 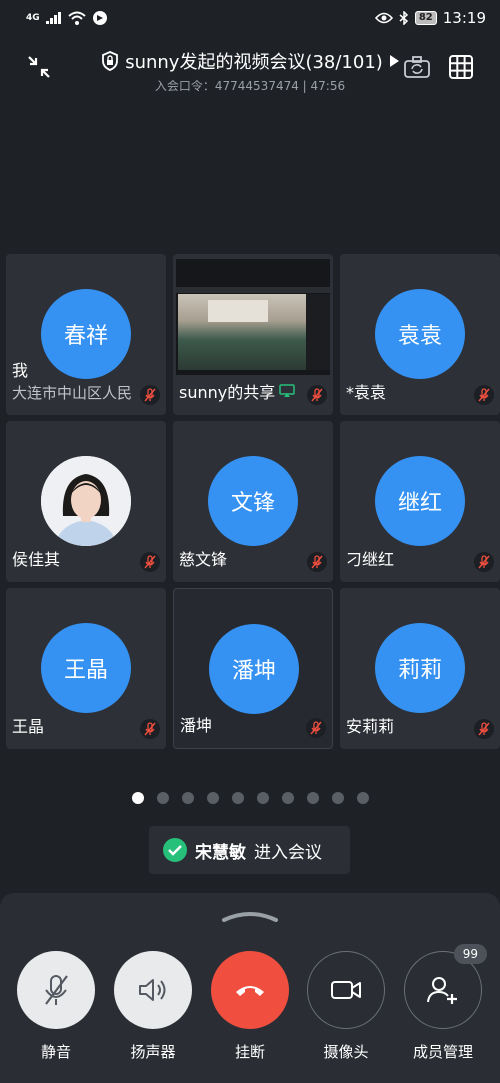 What do you see at coordinates (370, 726) in the screenshot?
I see `participant-name: 安莉莉` at bounding box center [370, 726].